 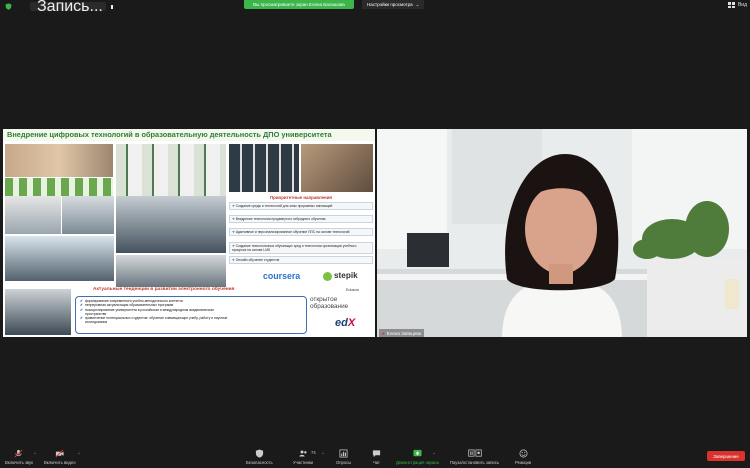 I want to click on unmute-button: Включить звук, so click(x=19, y=457).